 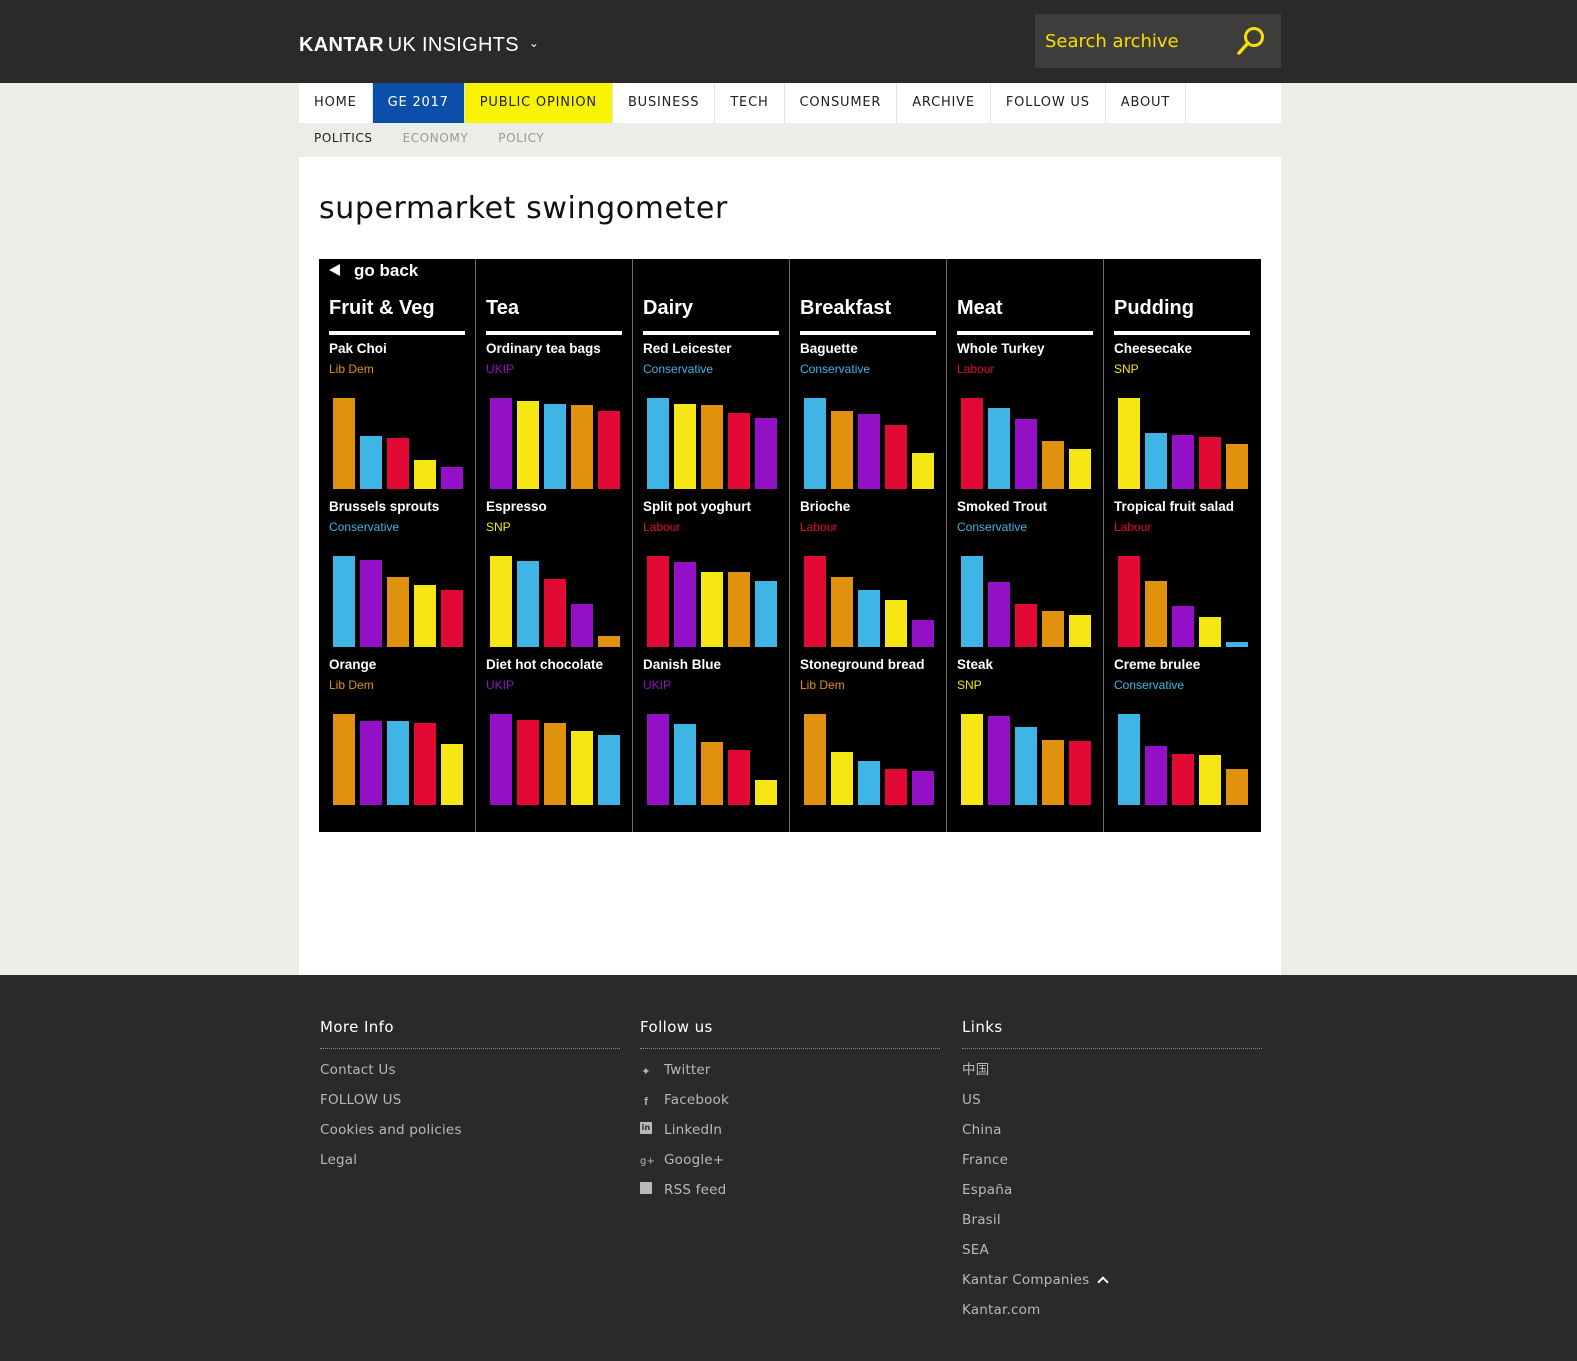 I want to click on nav-about: ABOUT, so click(x=1146, y=103).